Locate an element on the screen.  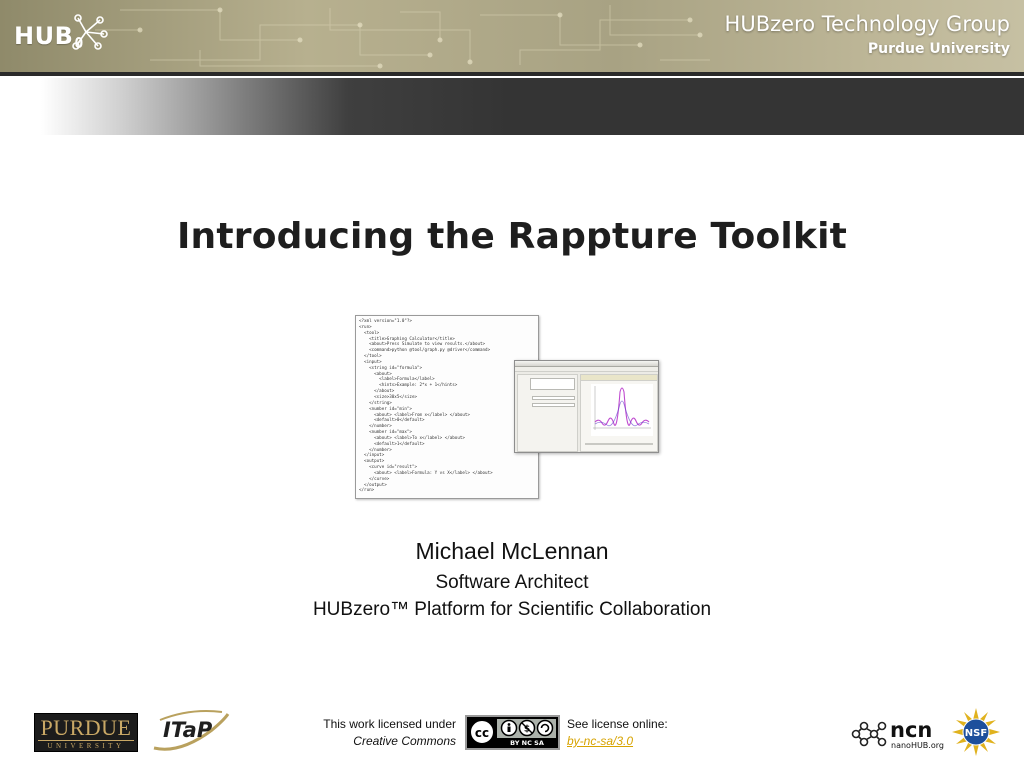
itap-logo: ITaP is located at coordinates (190, 731).